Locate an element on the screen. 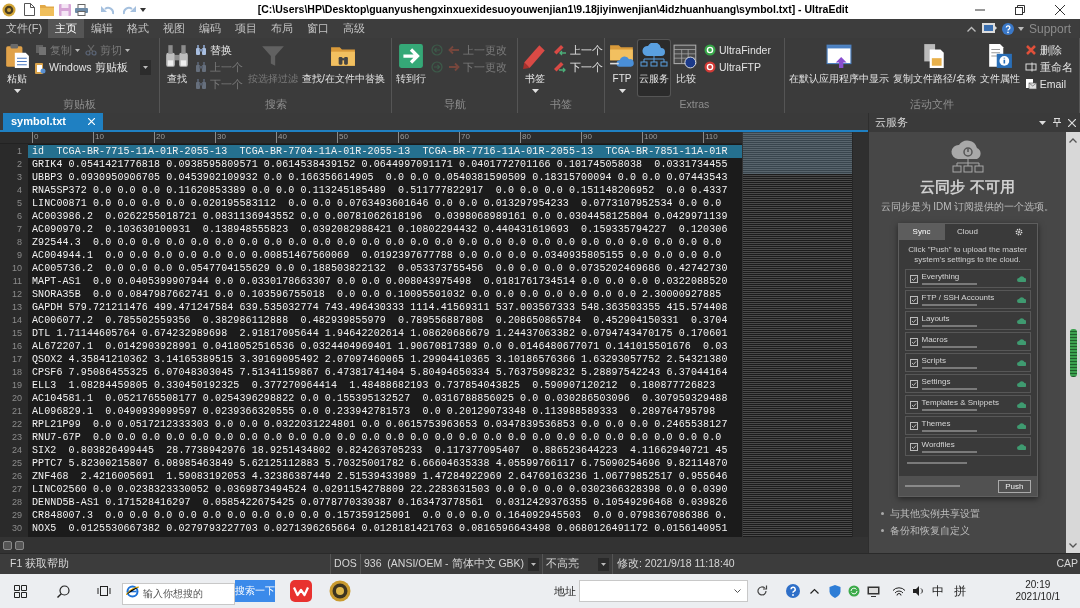  menu-tab: 视图 is located at coordinates (174, 28).